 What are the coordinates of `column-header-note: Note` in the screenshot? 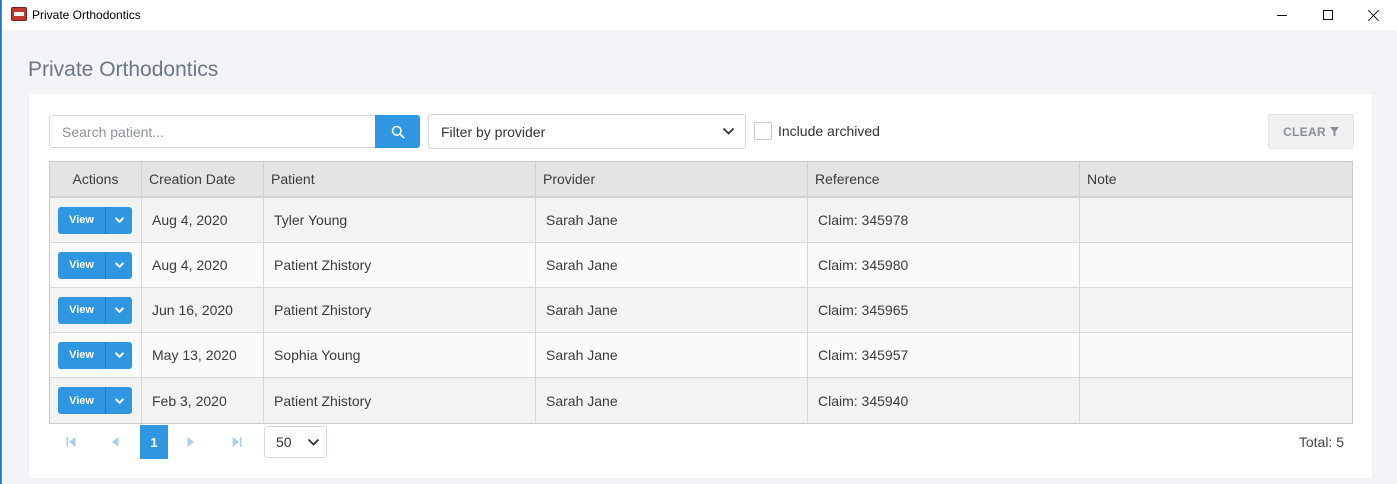 It's located at (1216, 179).